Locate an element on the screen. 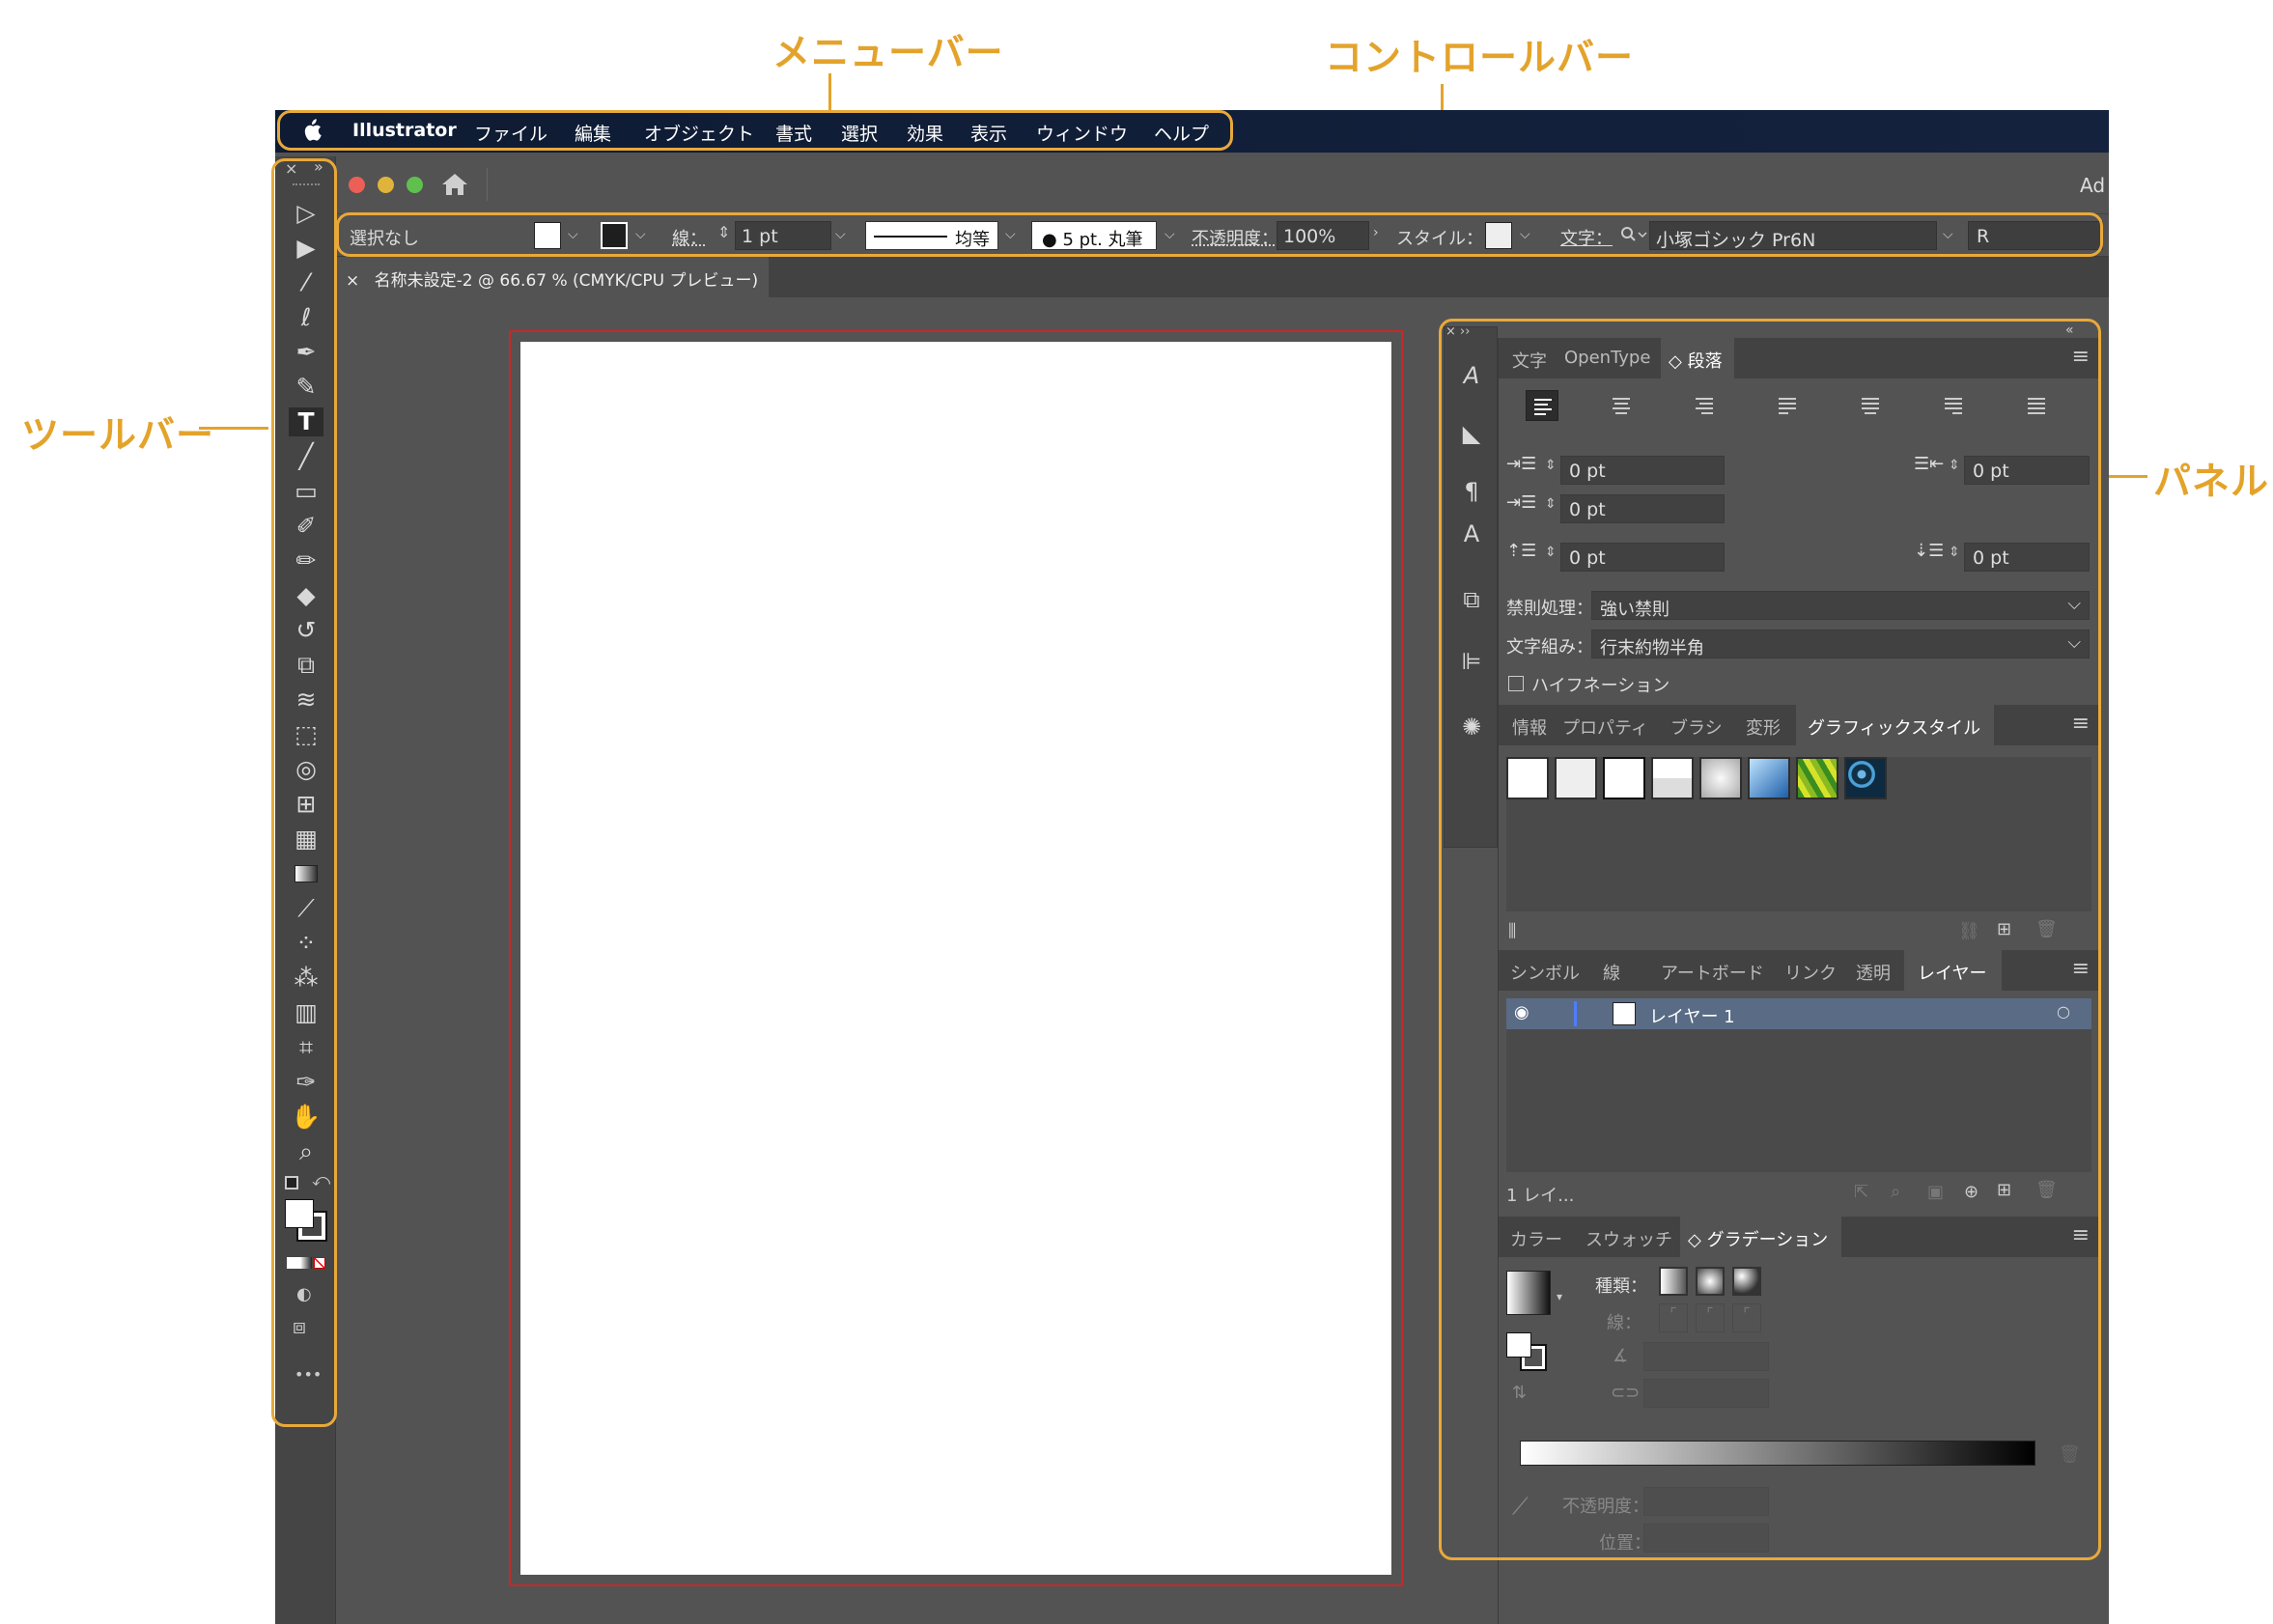 The image size is (2273, 1624). rectangle-tool-icon: ▭ is located at coordinates (306, 492).